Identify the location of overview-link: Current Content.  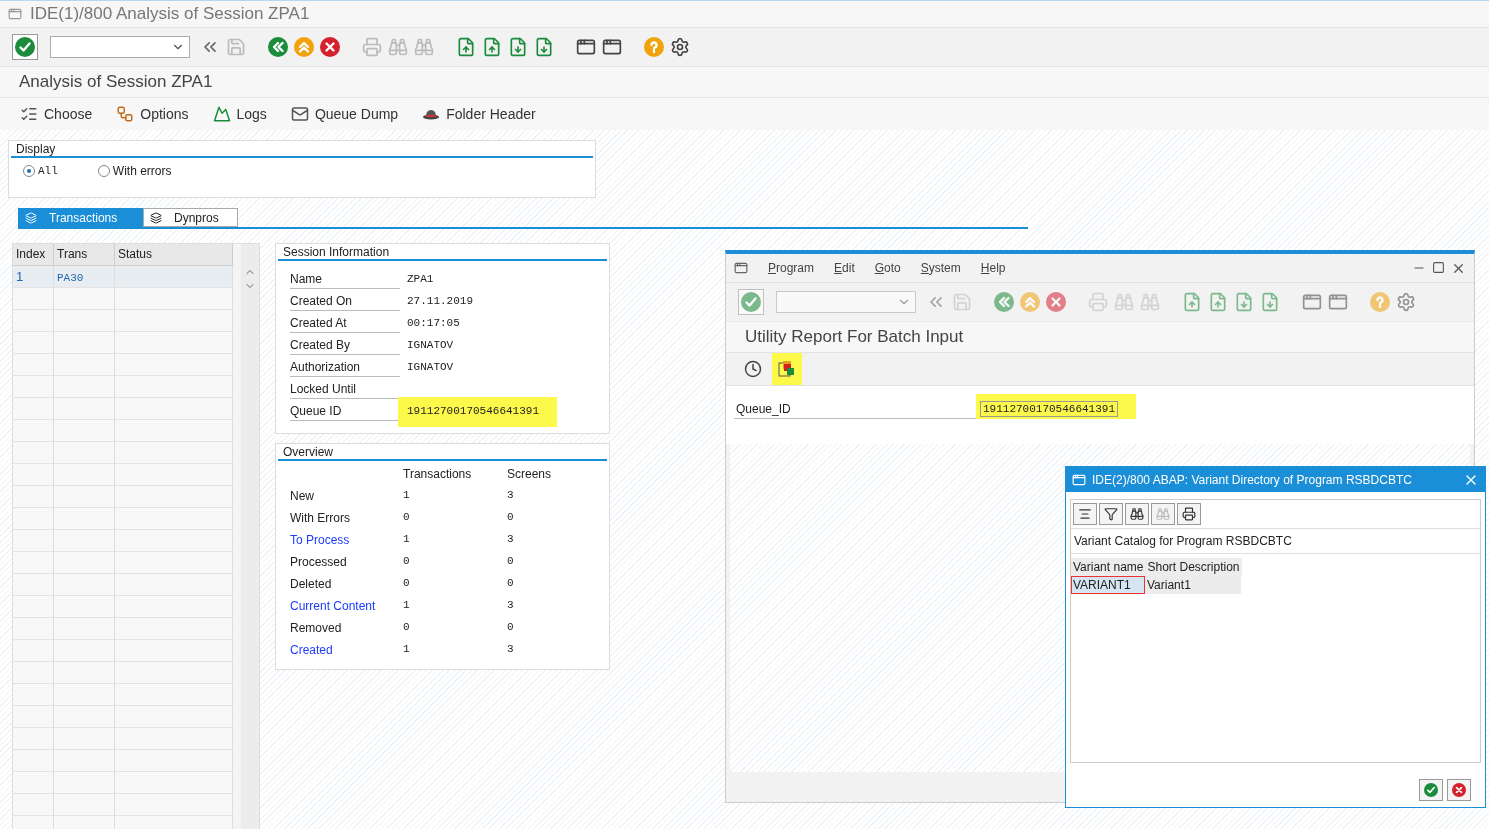
(346, 606).